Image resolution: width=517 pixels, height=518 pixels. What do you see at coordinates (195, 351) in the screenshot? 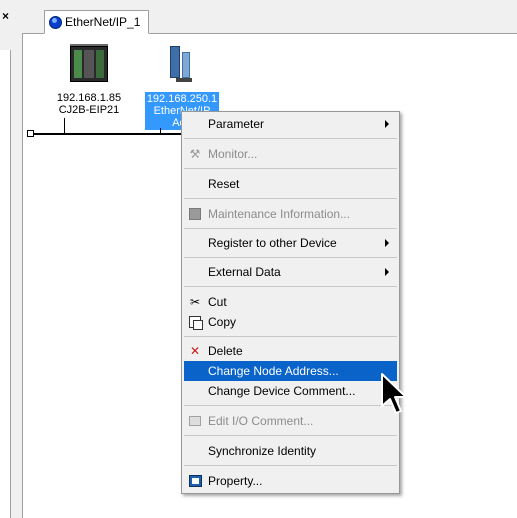
I see `delete-x-icon: ✕` at bounding box center [195, 351].